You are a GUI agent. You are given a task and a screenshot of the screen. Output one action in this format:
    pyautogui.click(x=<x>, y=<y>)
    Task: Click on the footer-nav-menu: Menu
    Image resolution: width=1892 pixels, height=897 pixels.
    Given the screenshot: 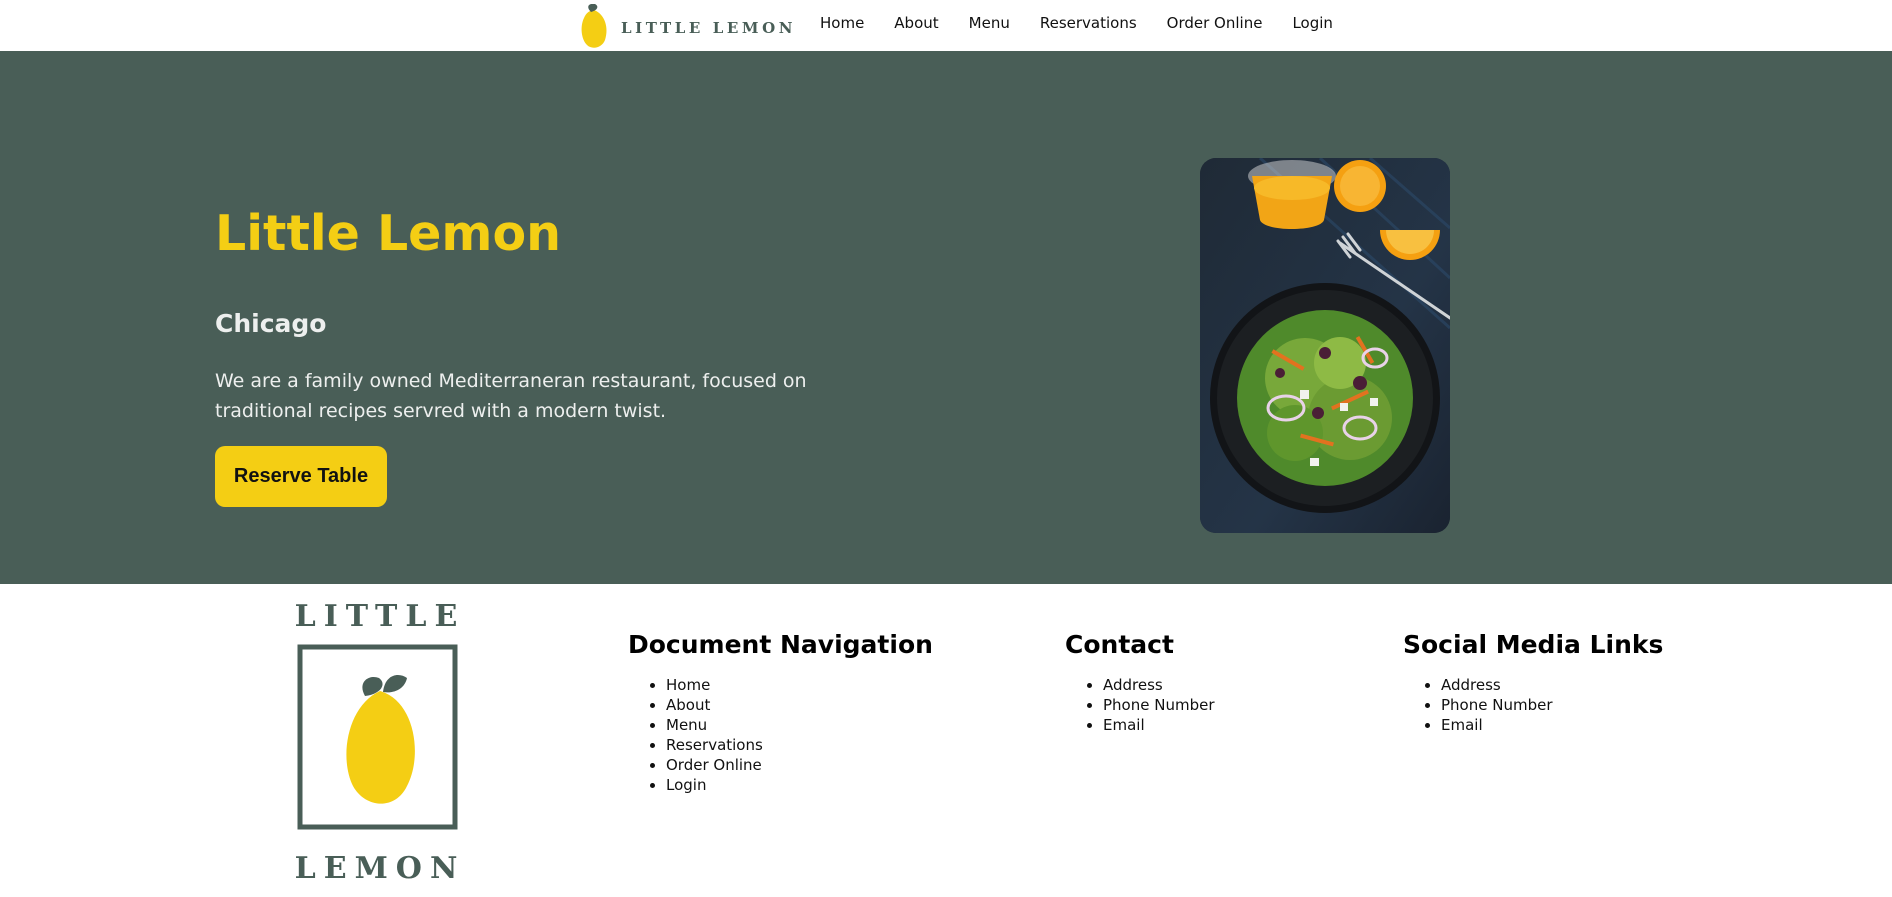 What is the action you would take?
    pyautogui.click(x=799, y=725)
    